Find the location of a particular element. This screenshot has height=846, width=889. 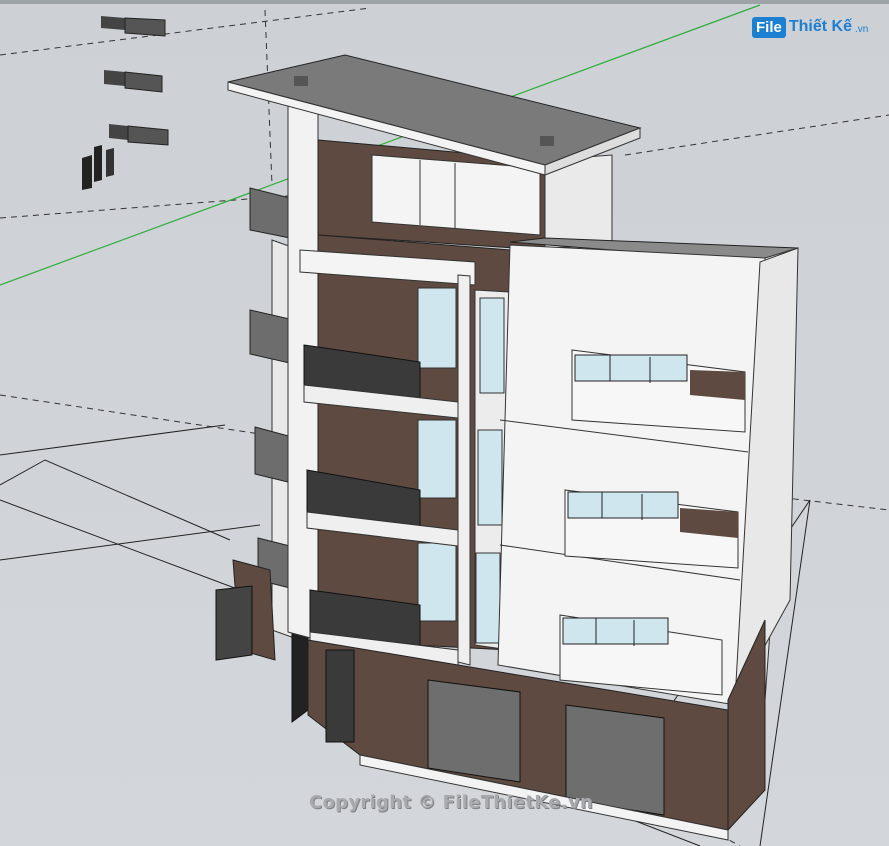

logo-text: Thiết Kế is located at coordinates (820, 26).